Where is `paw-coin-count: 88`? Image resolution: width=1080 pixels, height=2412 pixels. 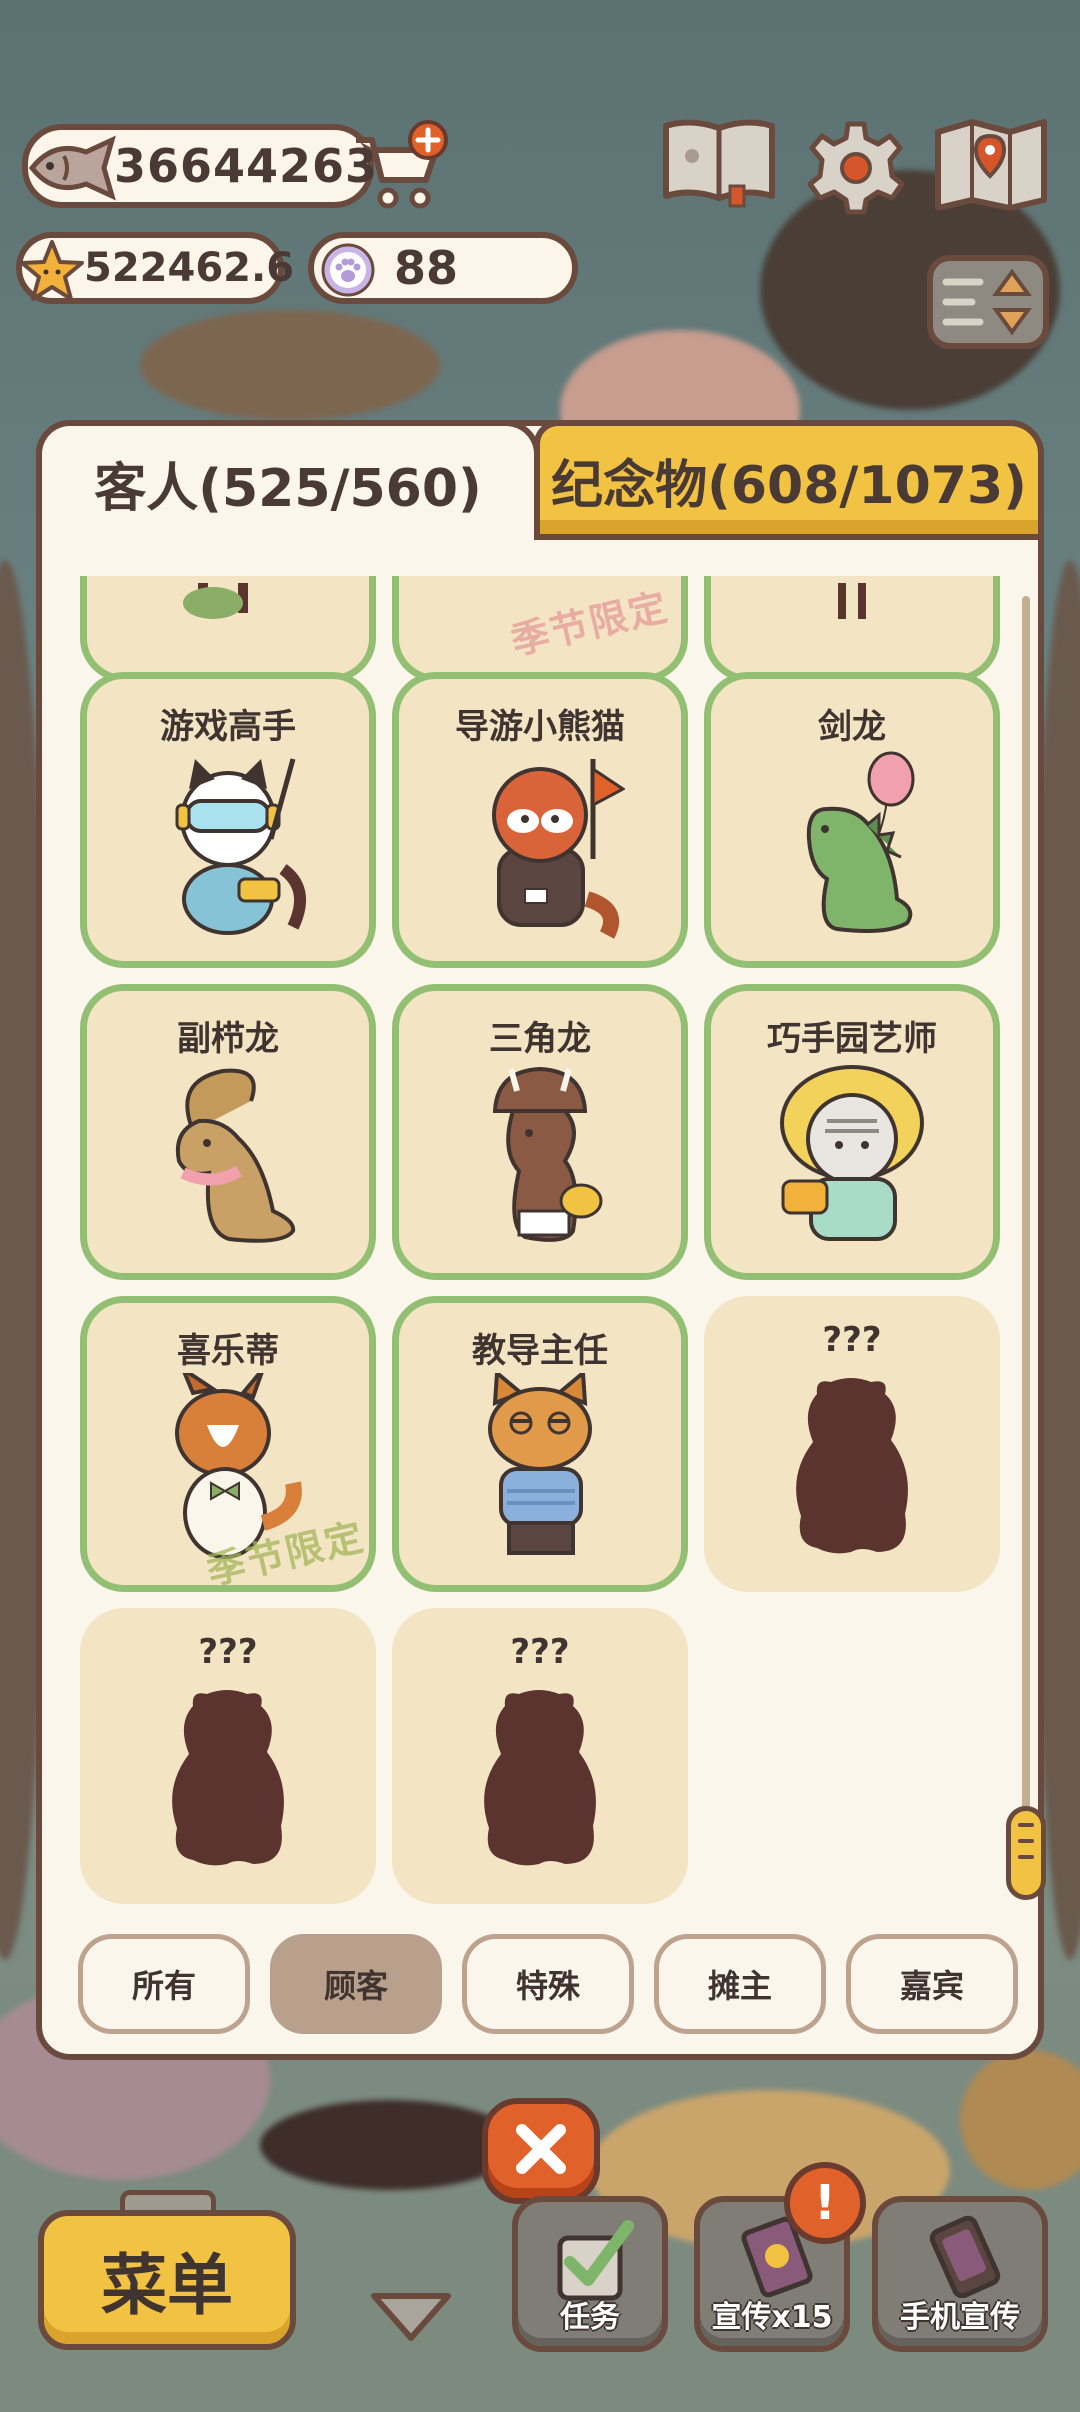 paw-coin-count: 88 is located at coordinates (426, 268).